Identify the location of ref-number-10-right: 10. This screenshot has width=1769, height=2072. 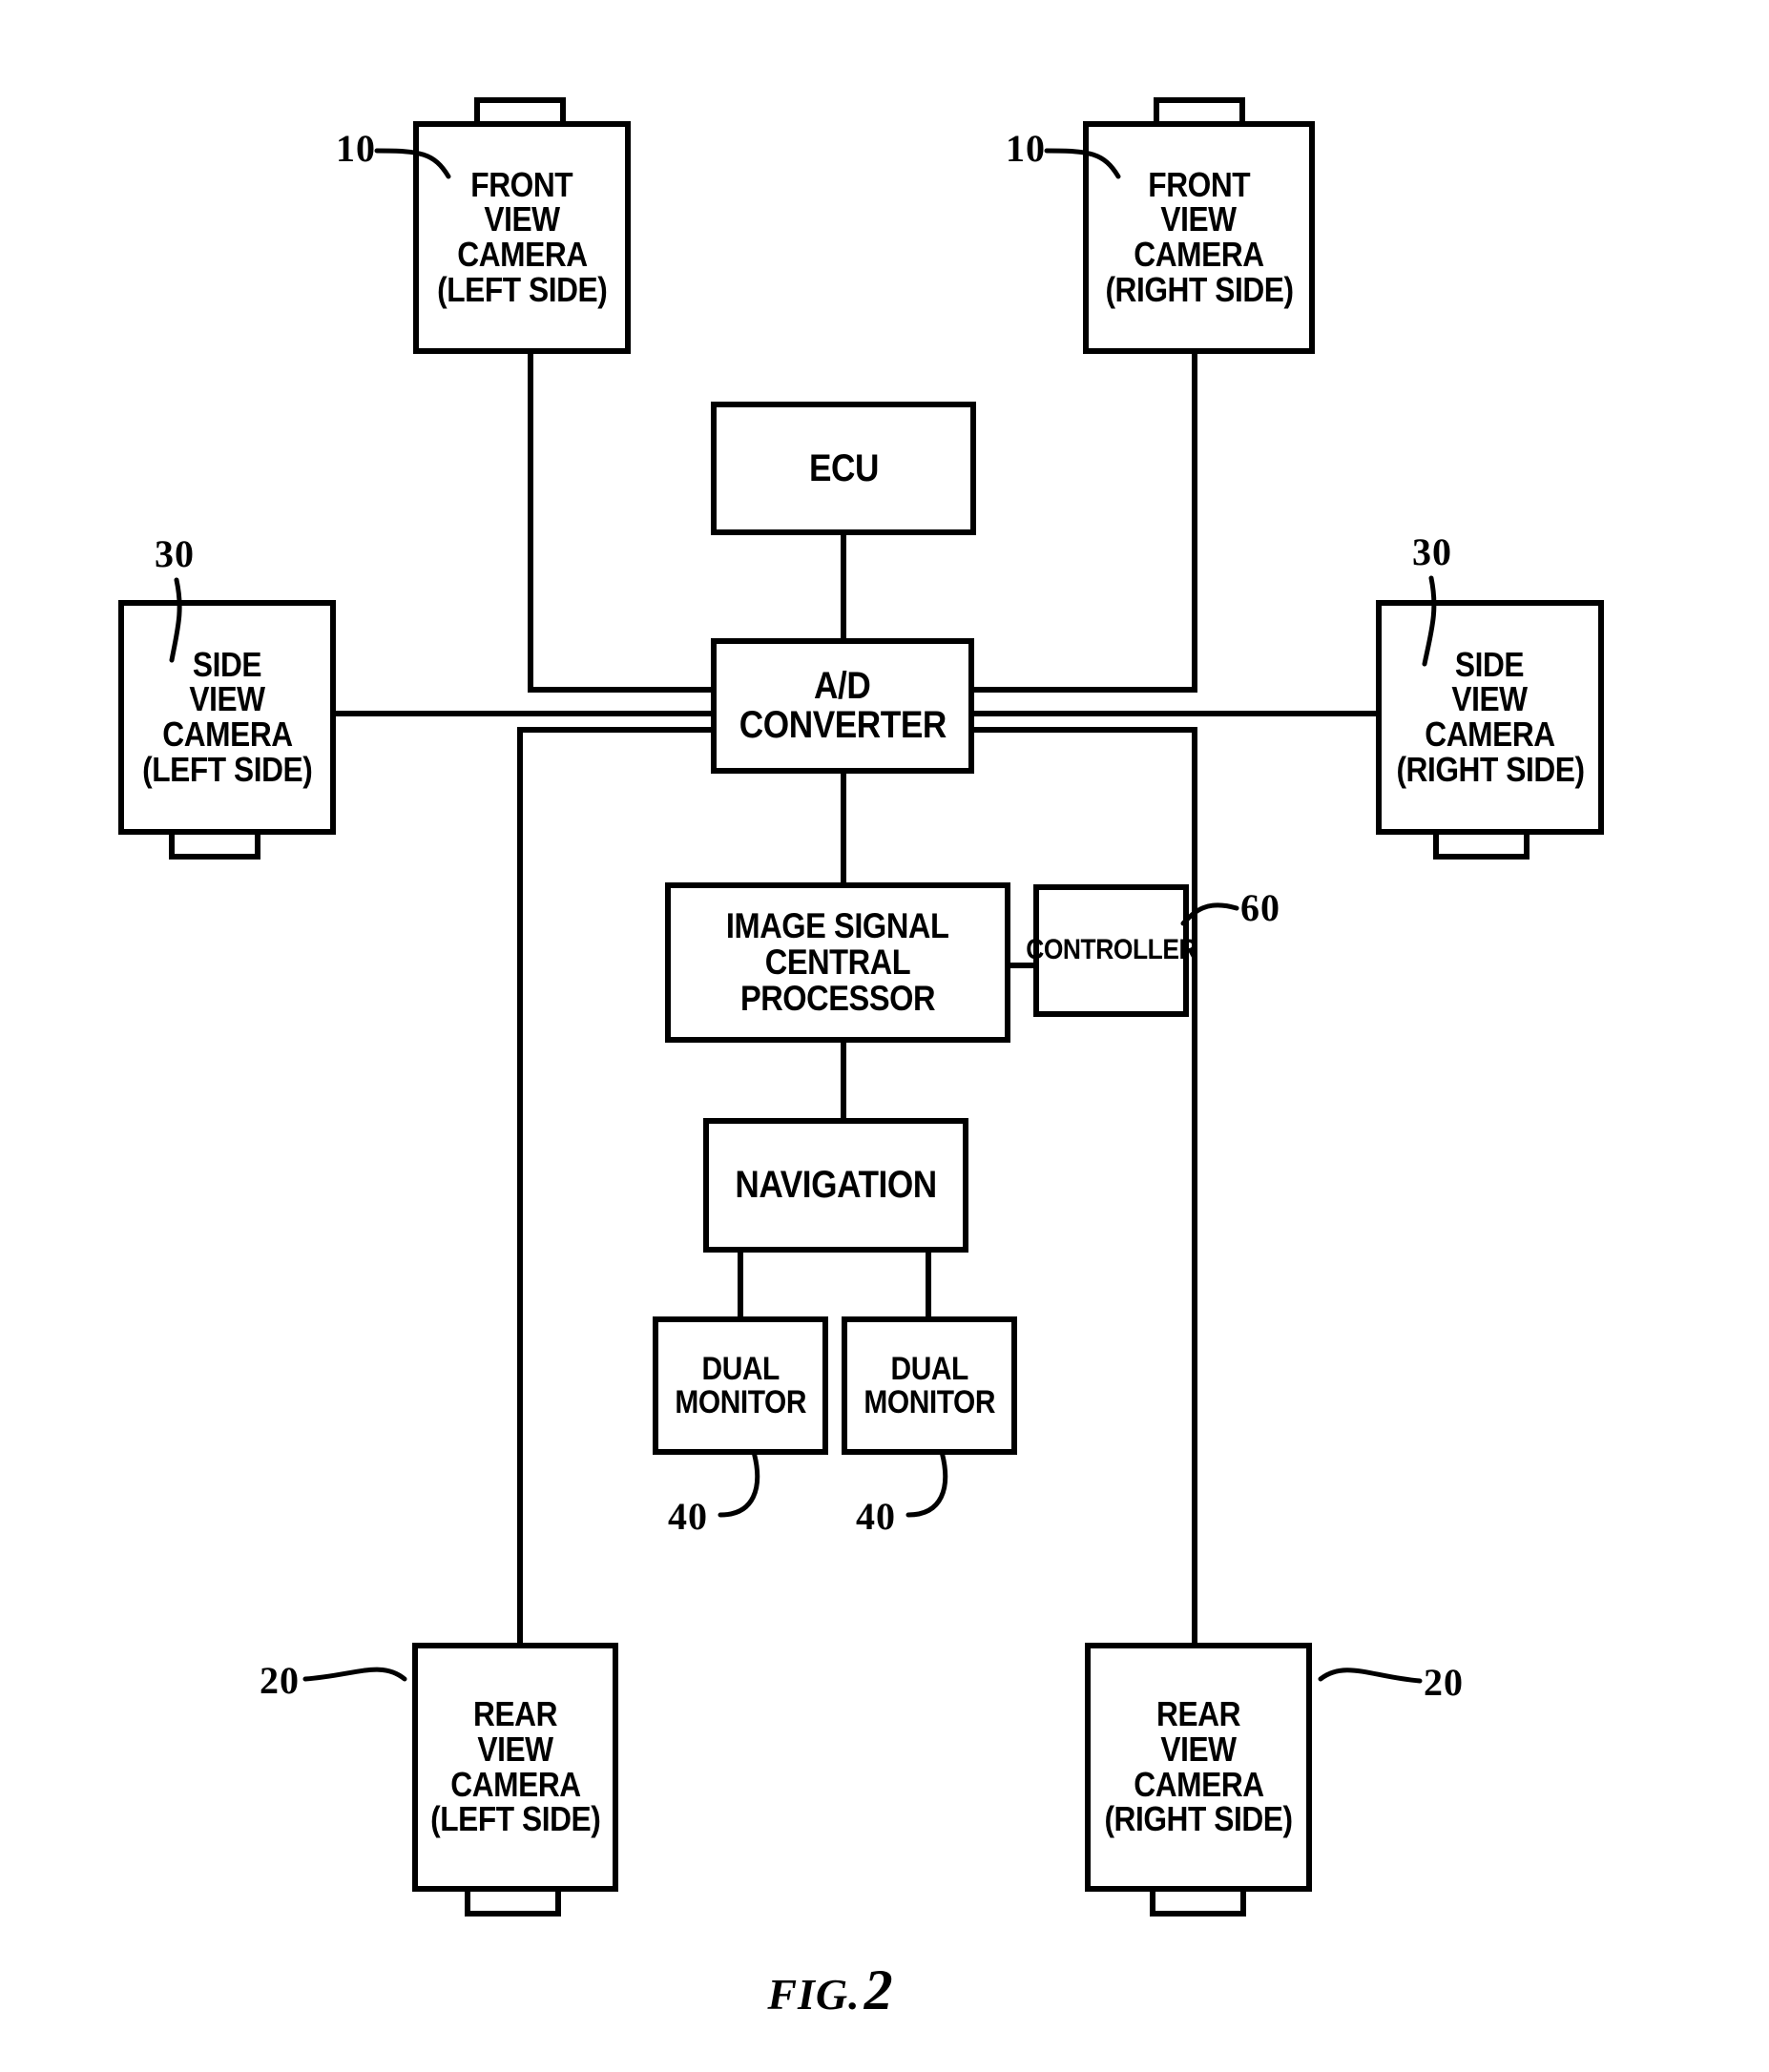
(1026, 149).